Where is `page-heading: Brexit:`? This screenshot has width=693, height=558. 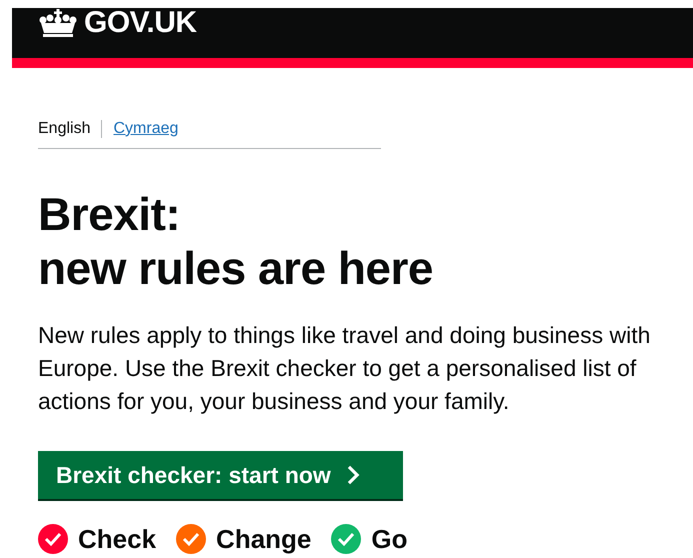 page-heading: Brexit: is located at coordinates (109, 214).